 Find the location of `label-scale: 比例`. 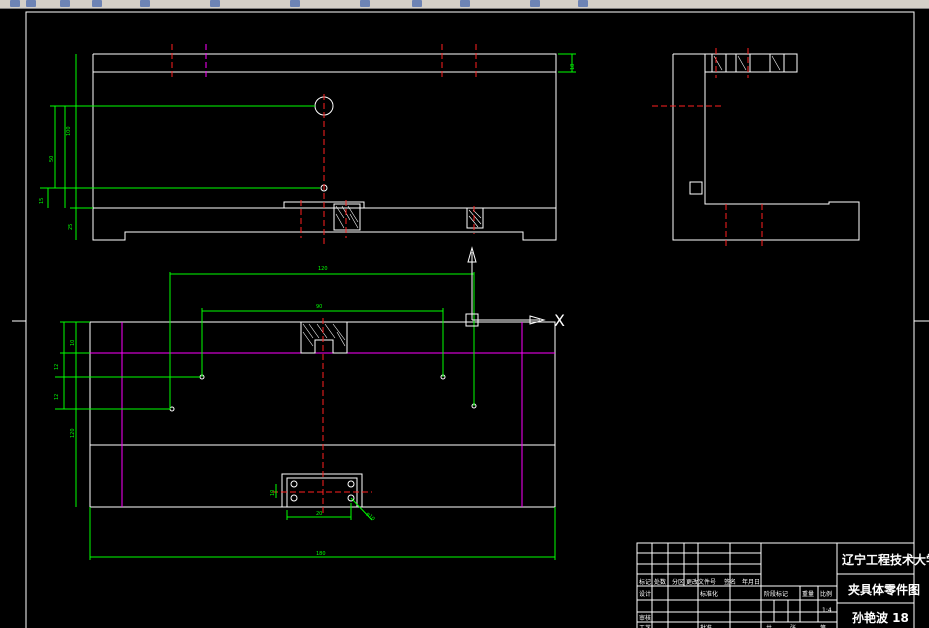

label-scale: 比例 is located at coordinates (826, 594).